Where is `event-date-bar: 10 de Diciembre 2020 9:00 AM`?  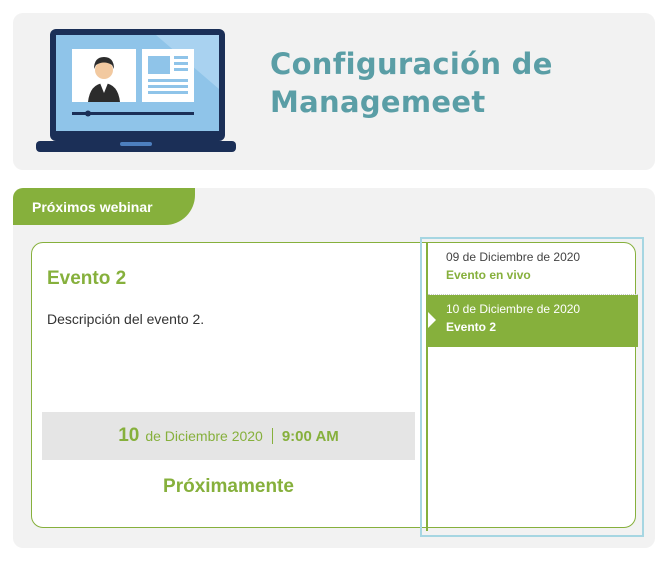
event-date-bar: 10 de Diciembre 2020 9:00 AM is located at coordinates (228, 436).